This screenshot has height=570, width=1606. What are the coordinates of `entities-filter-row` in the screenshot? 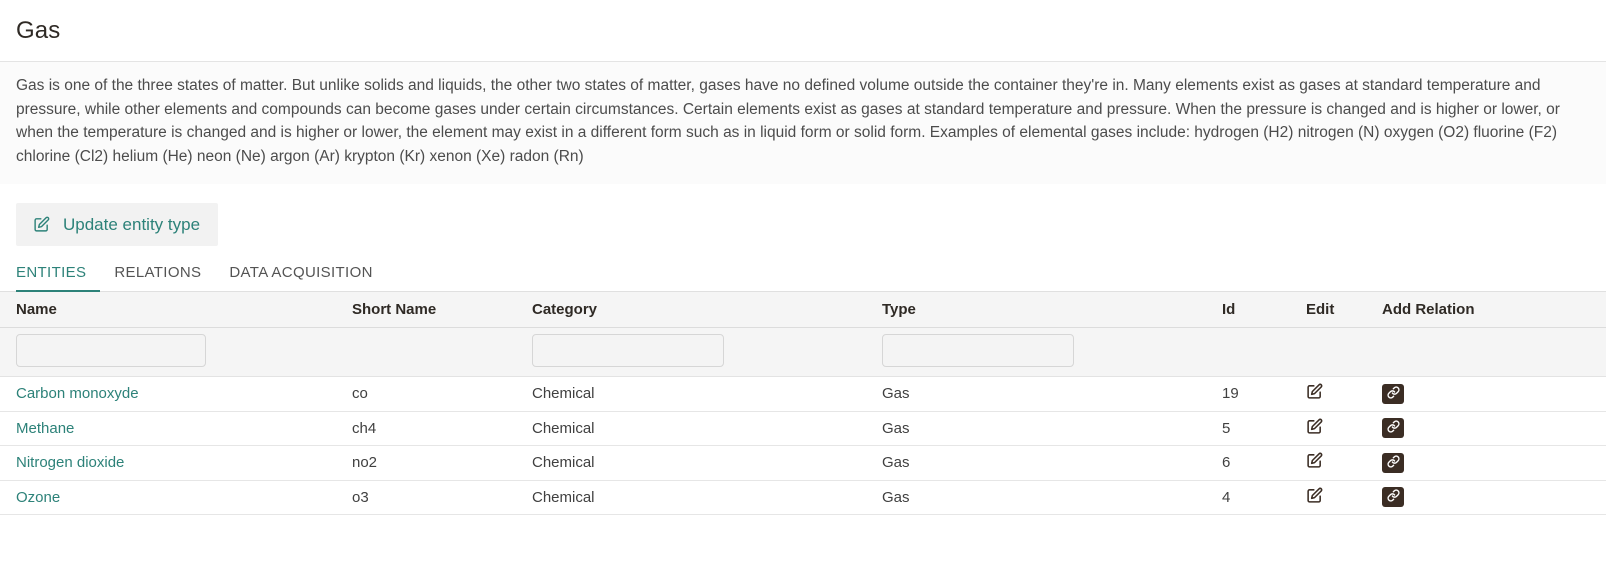 It's located at (803, 352).